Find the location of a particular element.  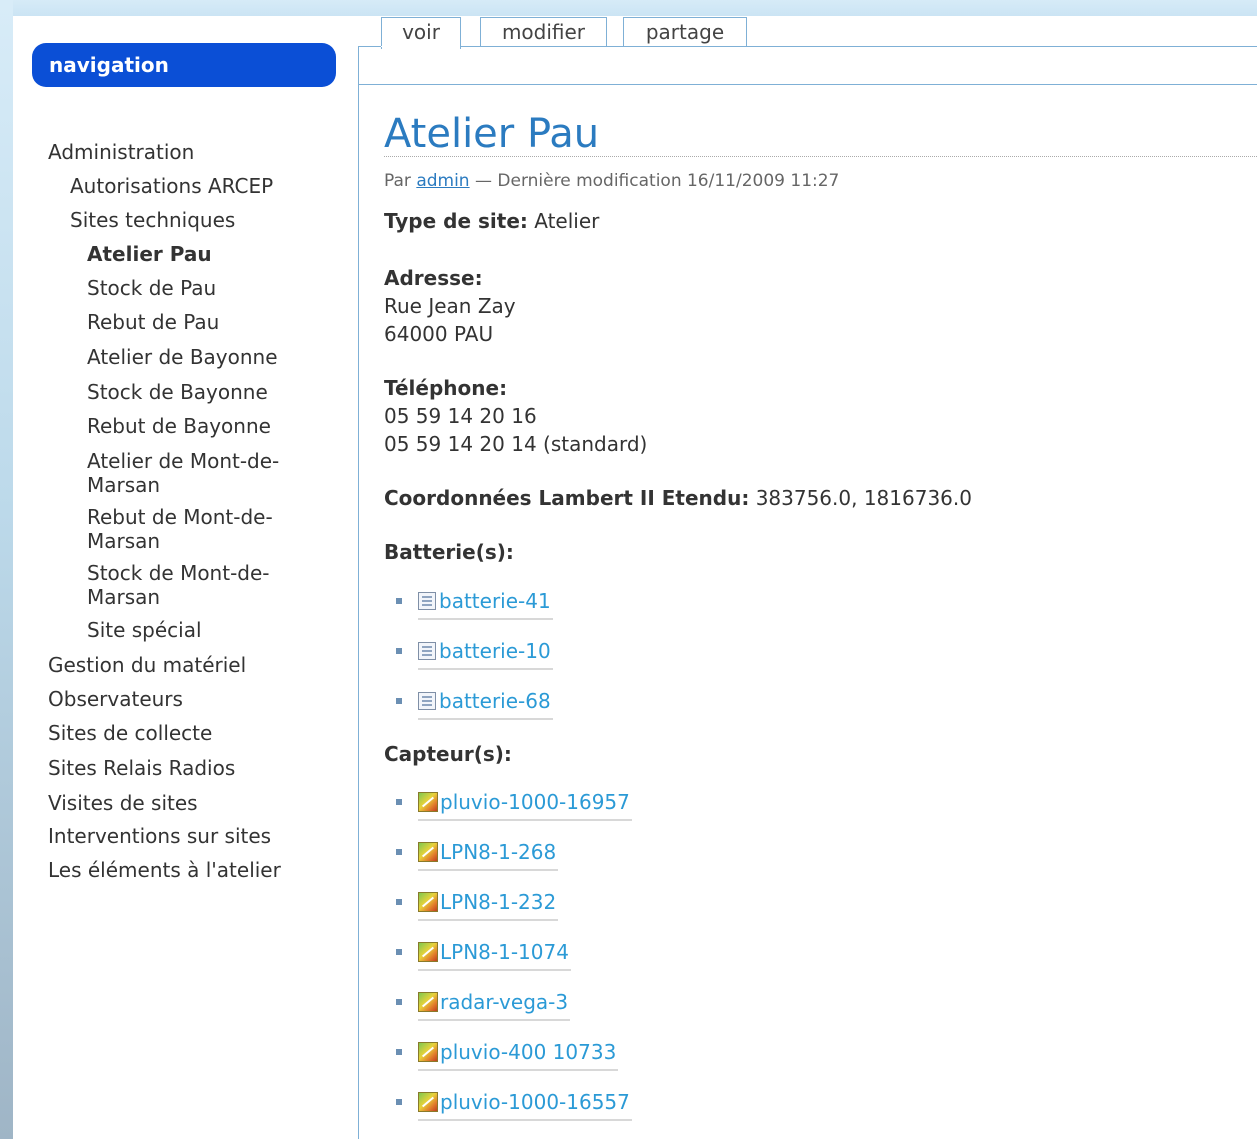

phone-label: Téléphone: is located at coordinates (446, 388).